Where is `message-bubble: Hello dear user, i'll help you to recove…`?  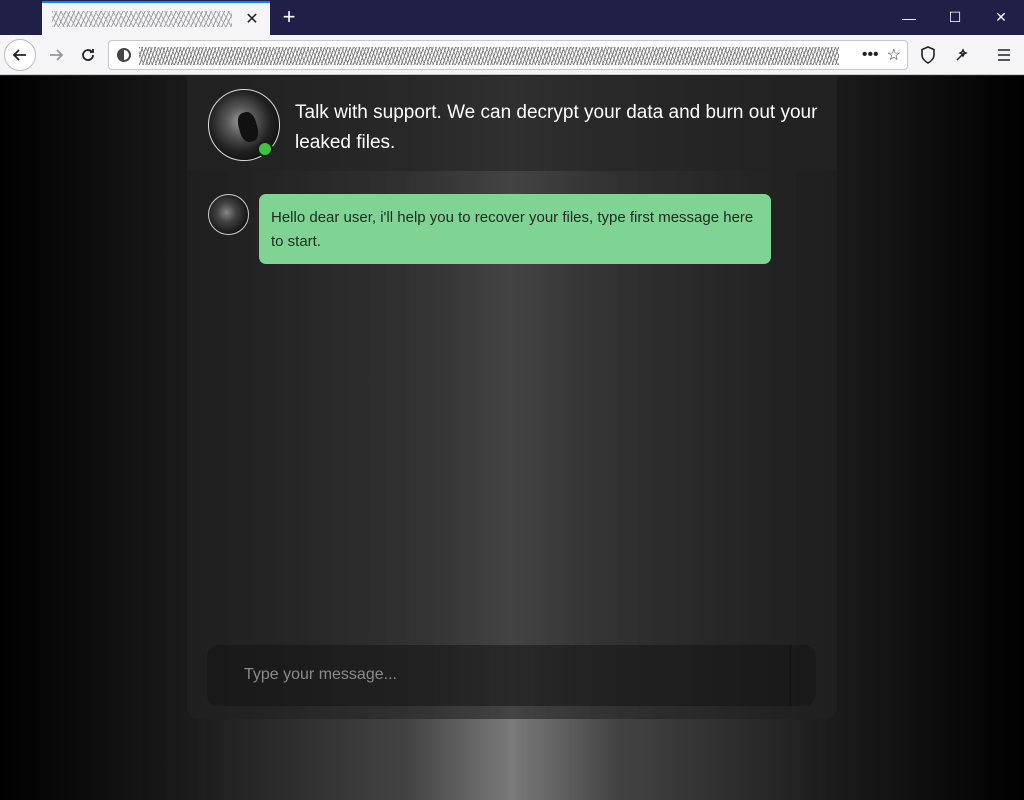
message-bubble: Hello dear user, i'll help you to recove… is located at coordinates (515, 229).